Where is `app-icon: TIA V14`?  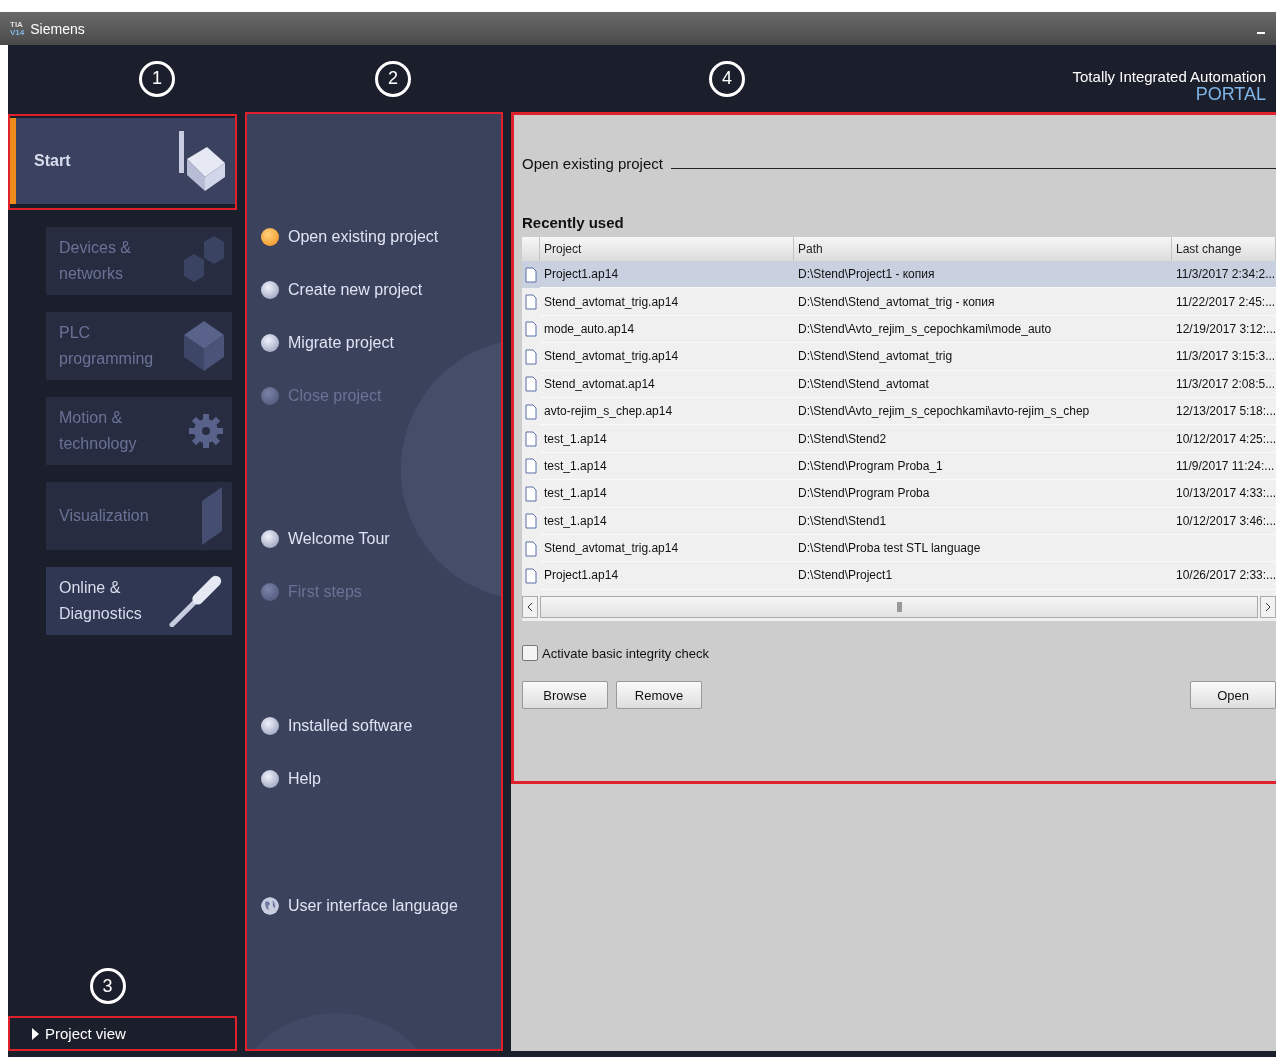 app-icon: TIA V14 is located at coordinates (17, 28).